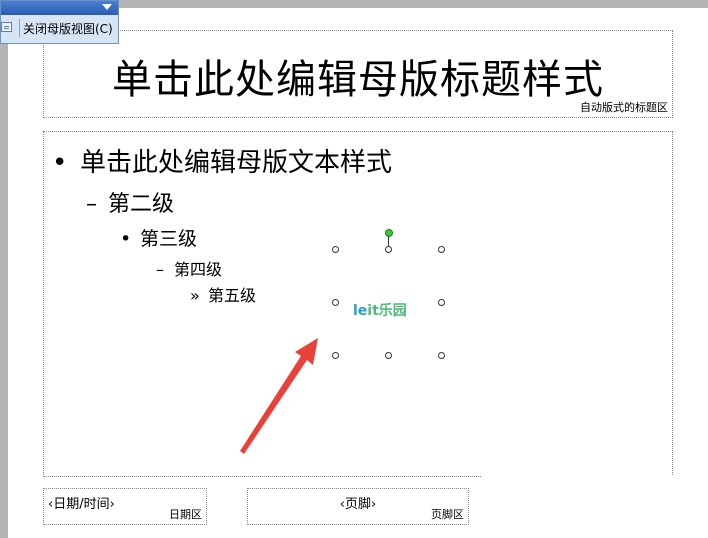  I want to click on leit-logo: leit乐园, so click(380, 310).